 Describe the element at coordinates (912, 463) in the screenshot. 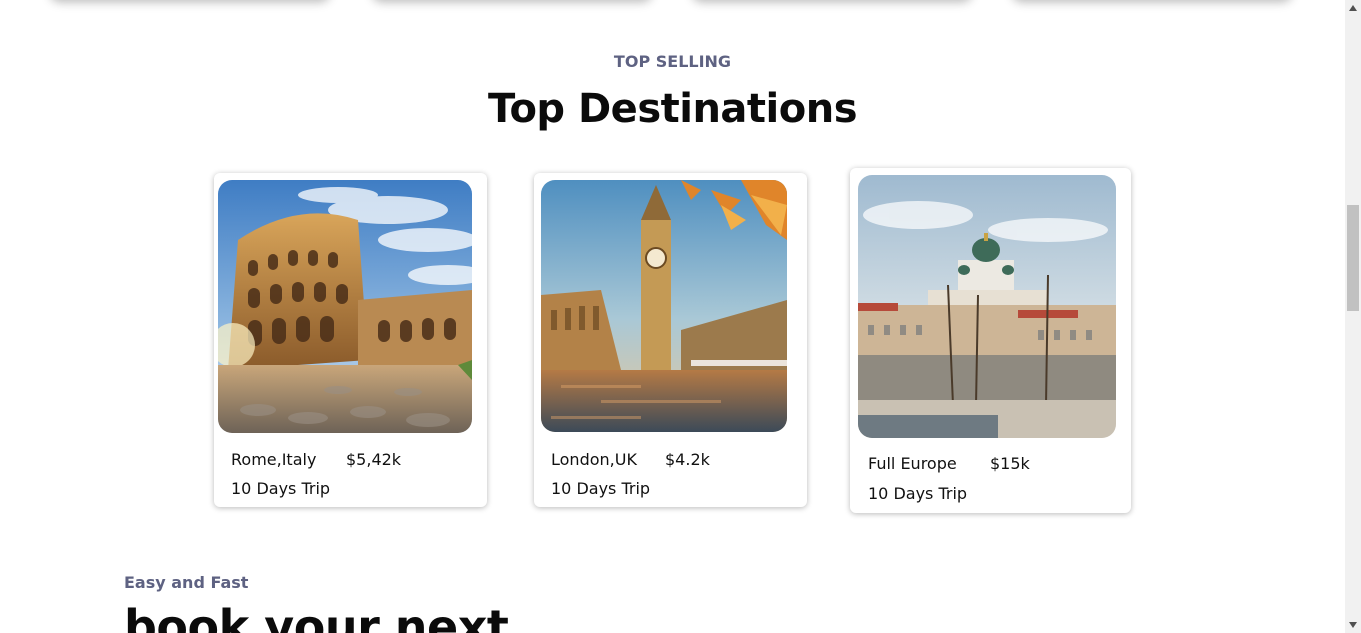

I see `destination-place: Full Europe` at that location.